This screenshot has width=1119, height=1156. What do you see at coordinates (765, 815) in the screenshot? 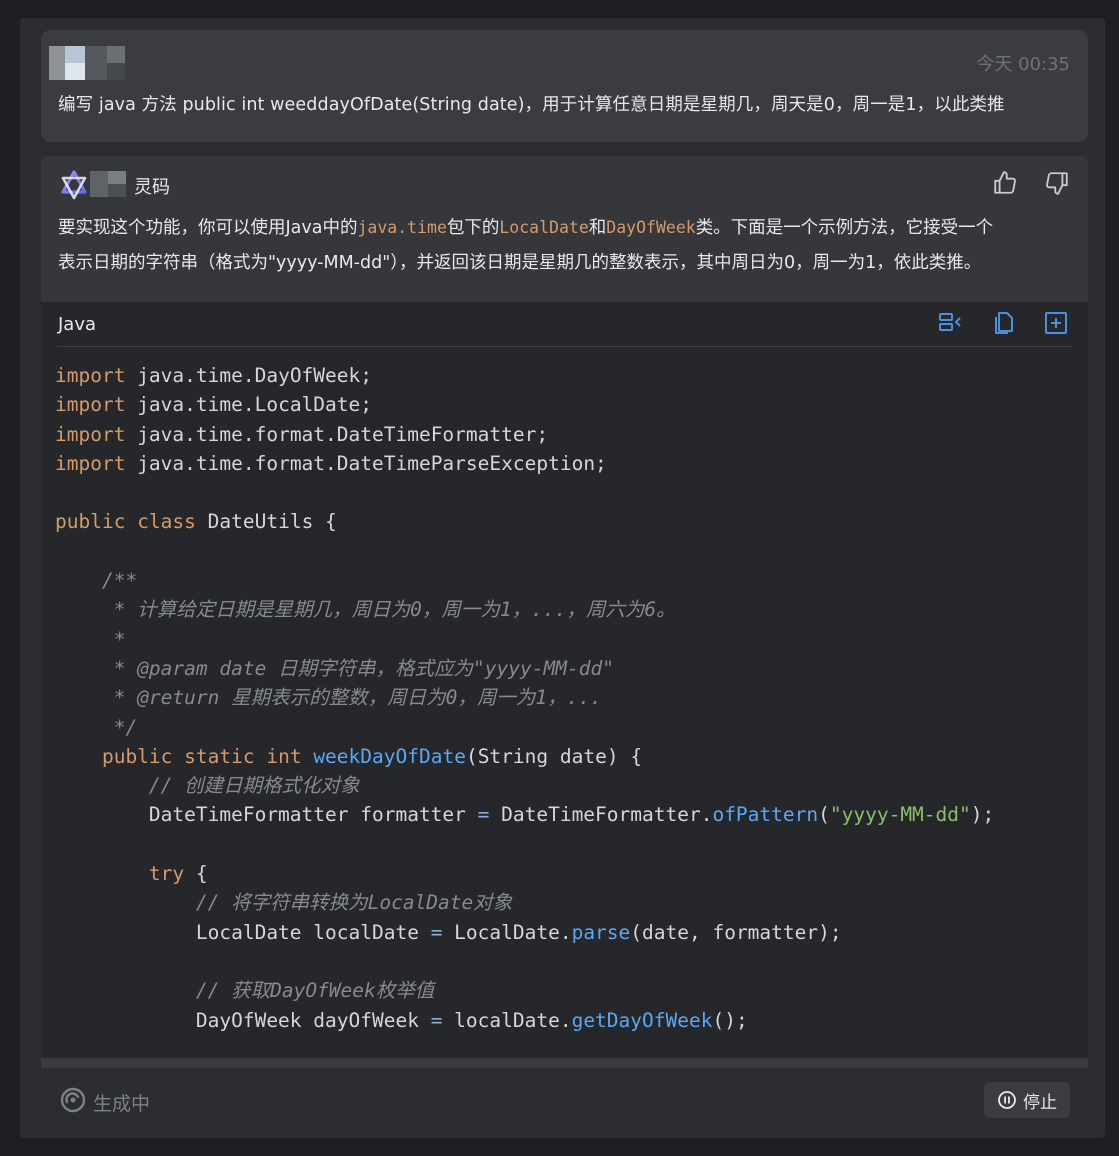
I see `code-token: ofPattern` at bounding box center [765, 815].